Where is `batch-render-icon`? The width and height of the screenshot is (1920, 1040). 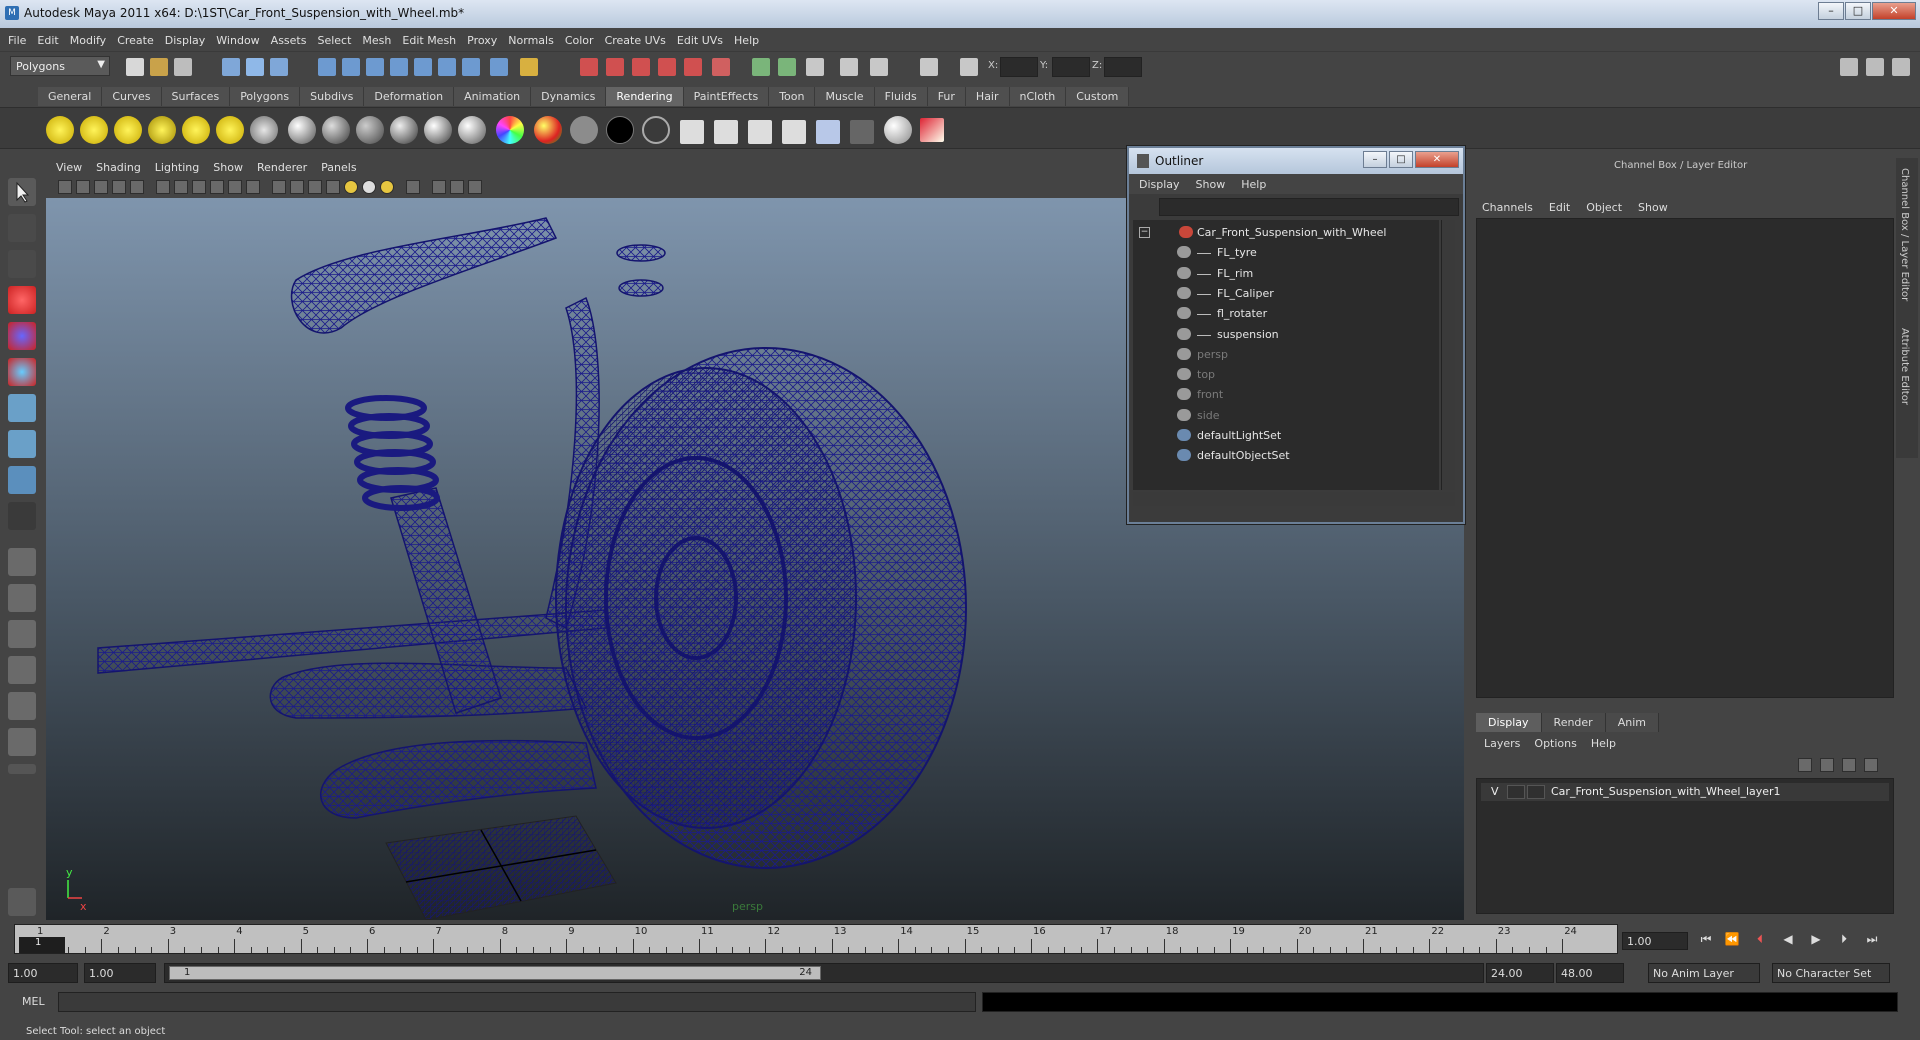
batch-render-icon is located at coordinates (760, 132).